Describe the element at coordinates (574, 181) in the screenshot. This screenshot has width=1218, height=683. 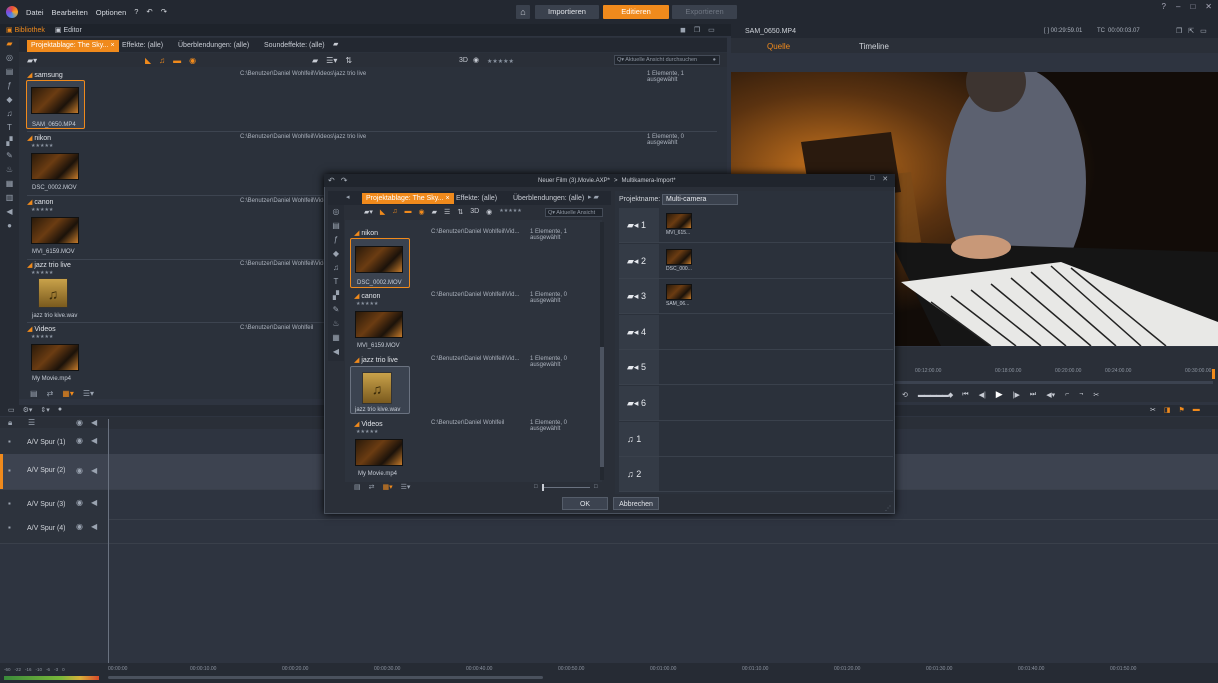
I see `breadcrumb-film: Neuer Film (3).Movie.AXP*` at that location.